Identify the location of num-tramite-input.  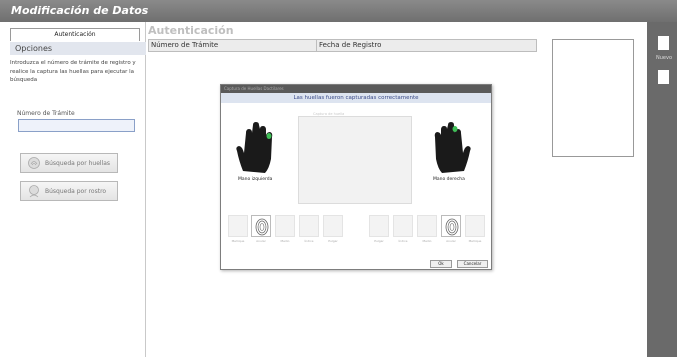
(76, 125).